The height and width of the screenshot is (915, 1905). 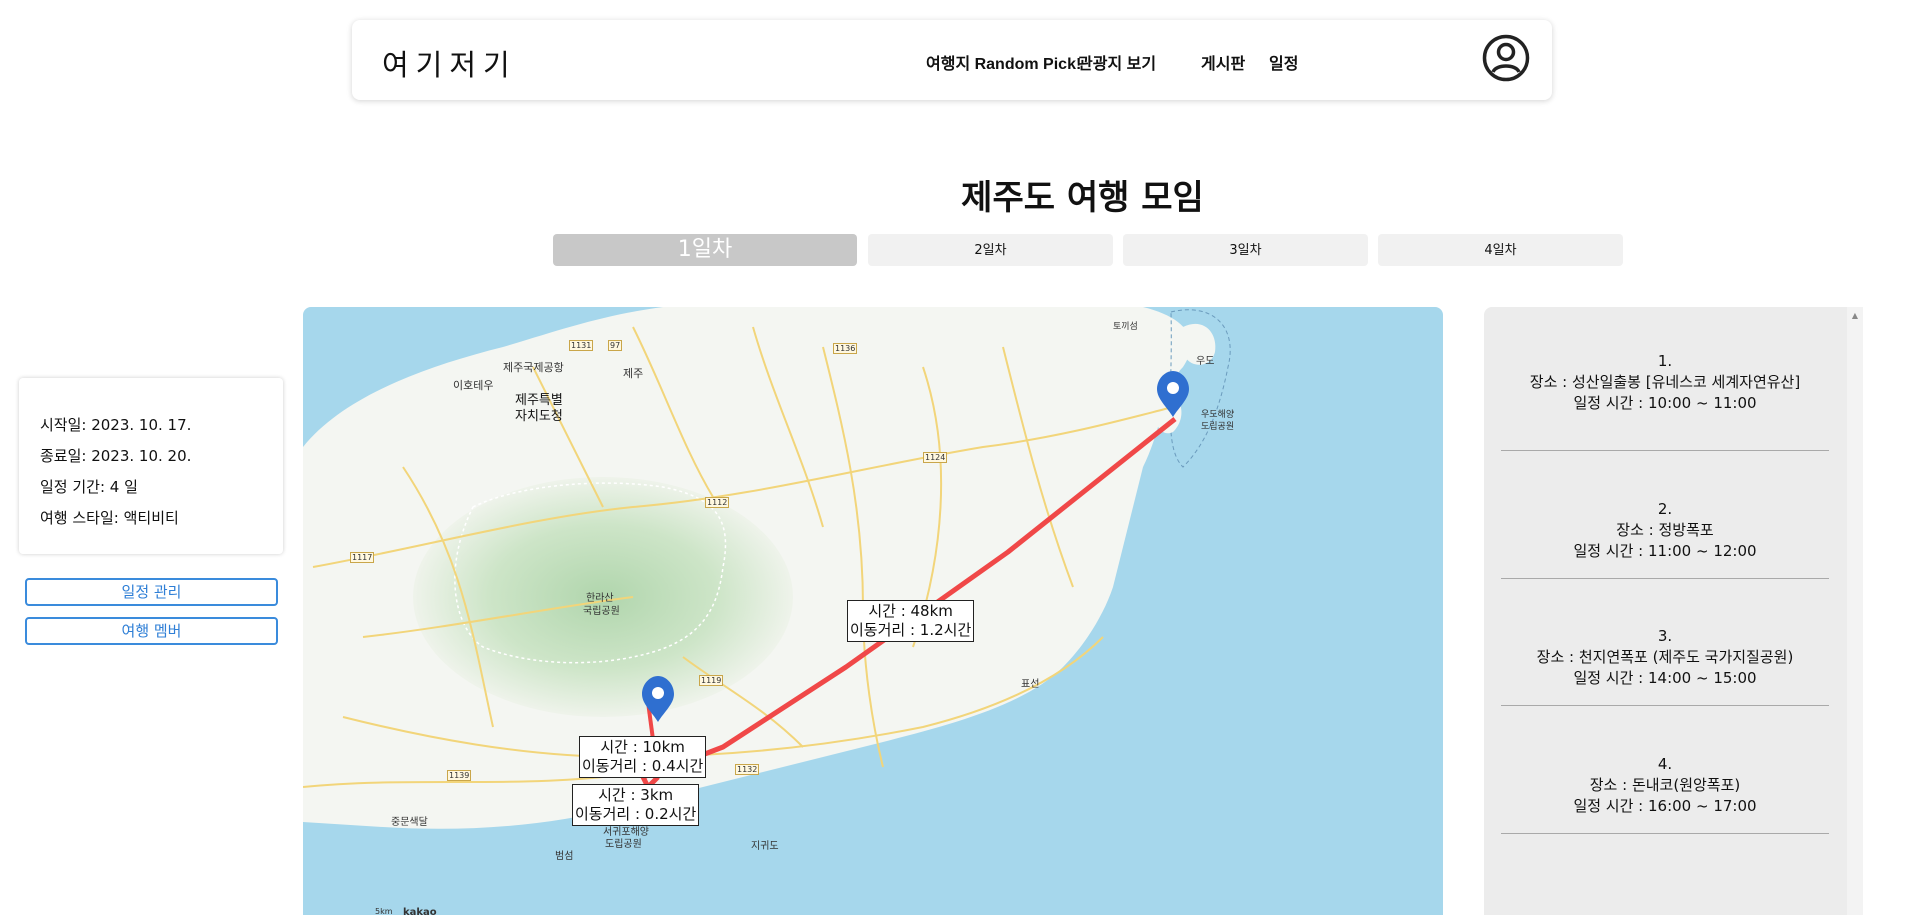 I want to click on road-tag-1112: 1112, so click(x=717, y=502).